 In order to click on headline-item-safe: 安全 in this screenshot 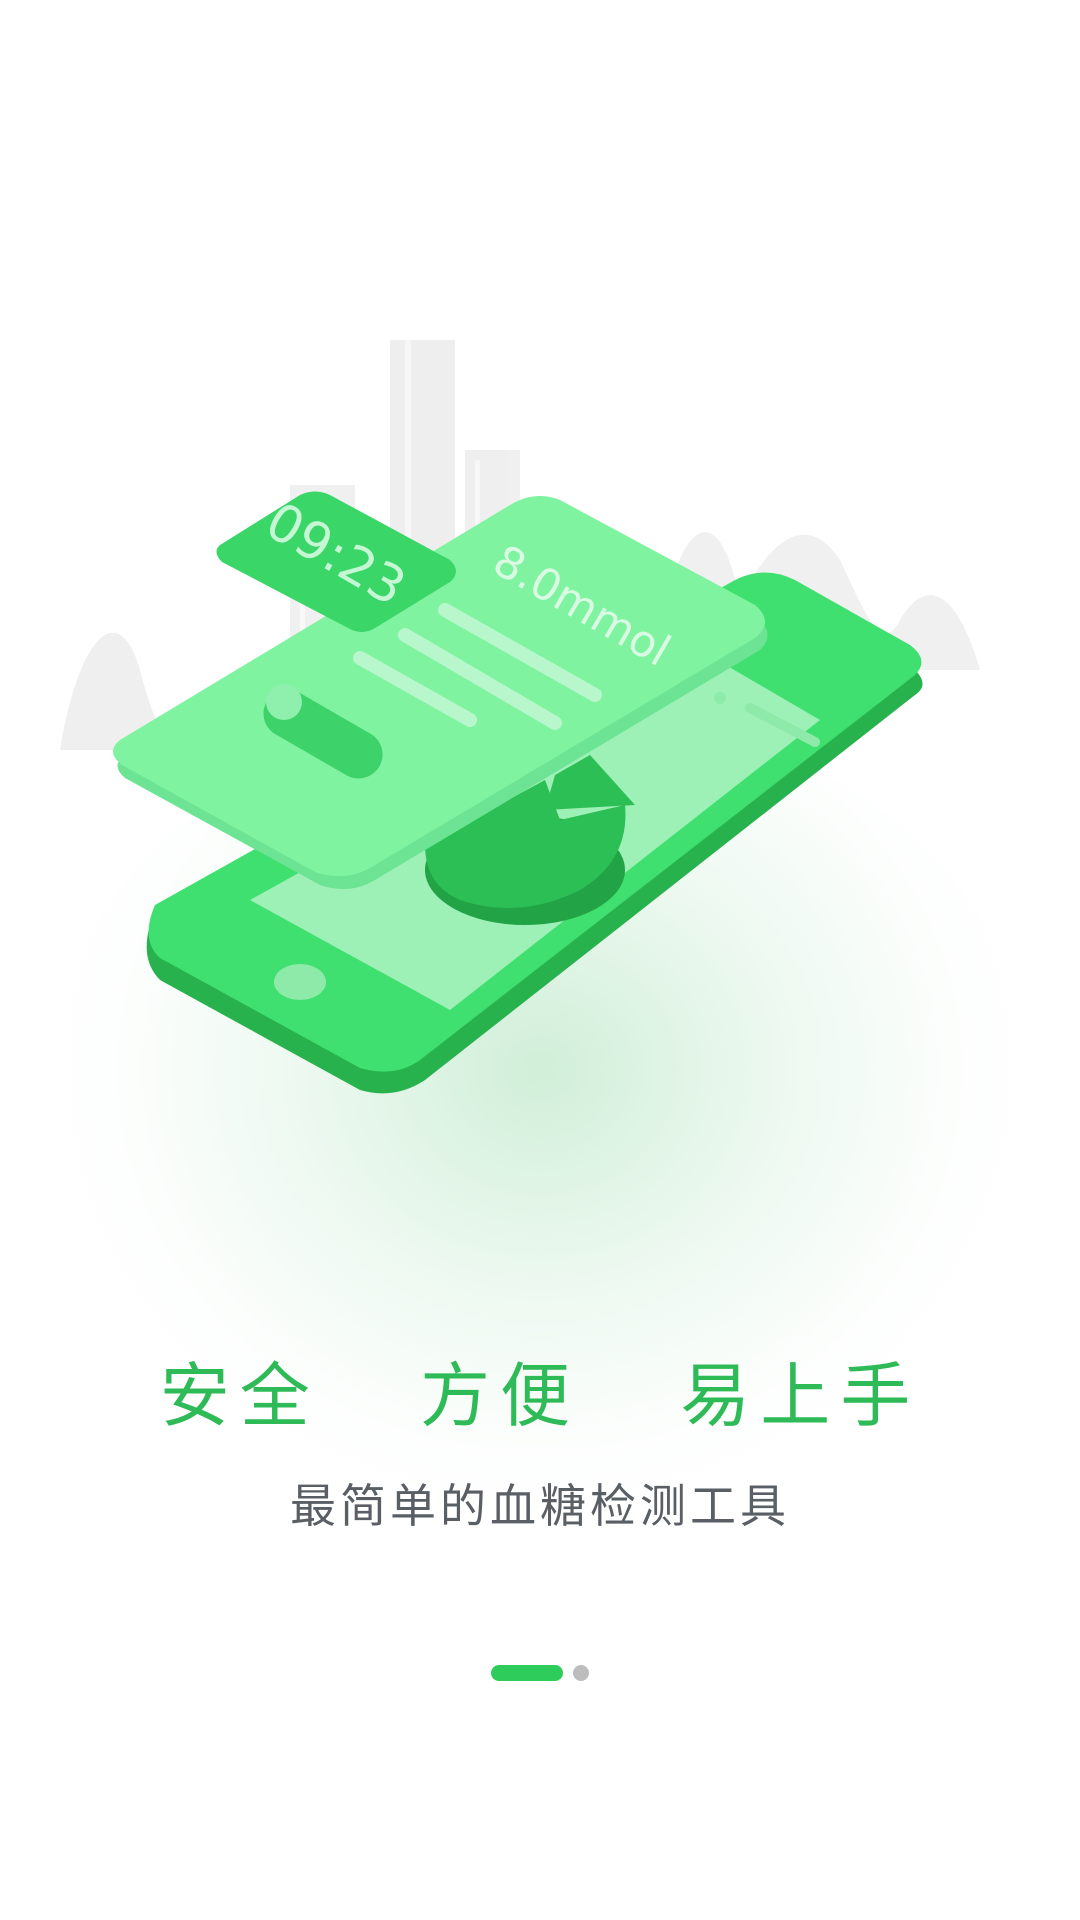, I will do `click(239, 1396)`.